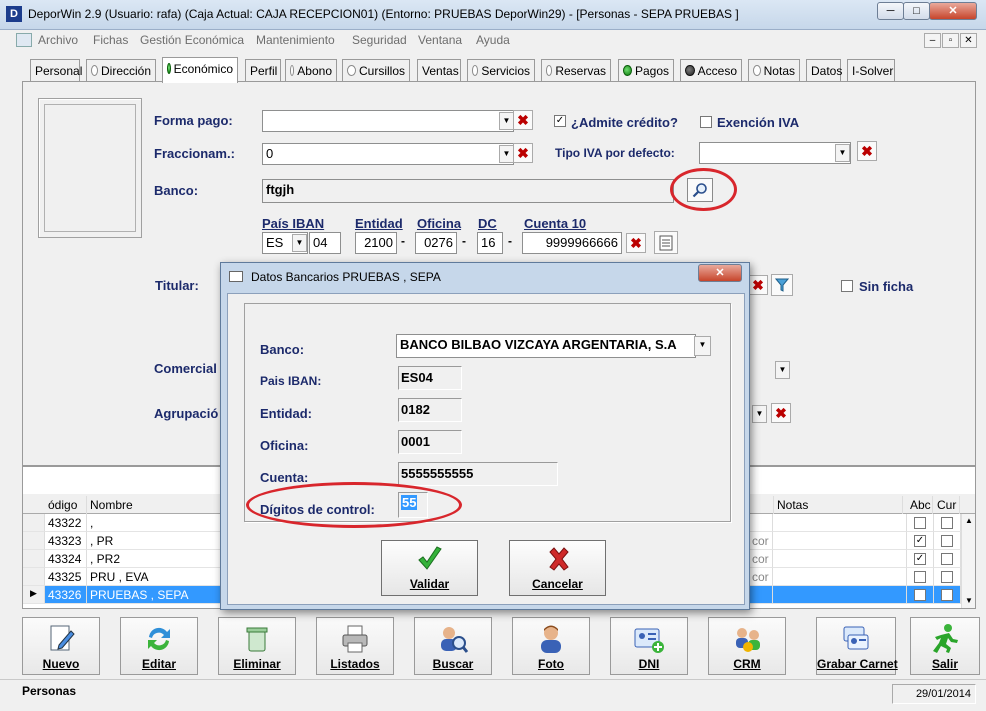 Image resolution: width=986 pixels, height=711 pixels. What do you see at coordinates (493, 40) in the screenshot?
I see `menu-ayuda: Ayuda` at bounding box center [493, 40].